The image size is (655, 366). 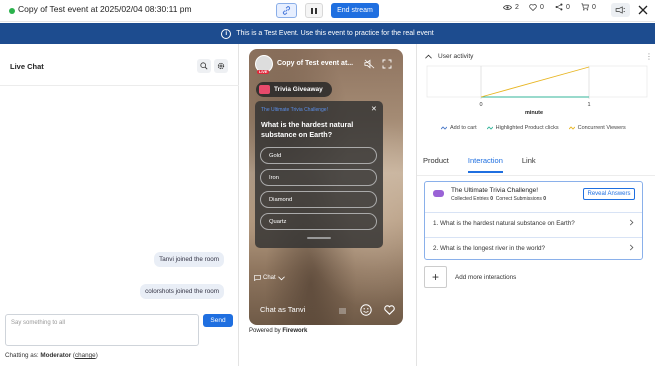 What do you see at coordinates (269, 278) in the screenshot?
I see `chat-toggle: Chat` at bounding box center [269, 278].